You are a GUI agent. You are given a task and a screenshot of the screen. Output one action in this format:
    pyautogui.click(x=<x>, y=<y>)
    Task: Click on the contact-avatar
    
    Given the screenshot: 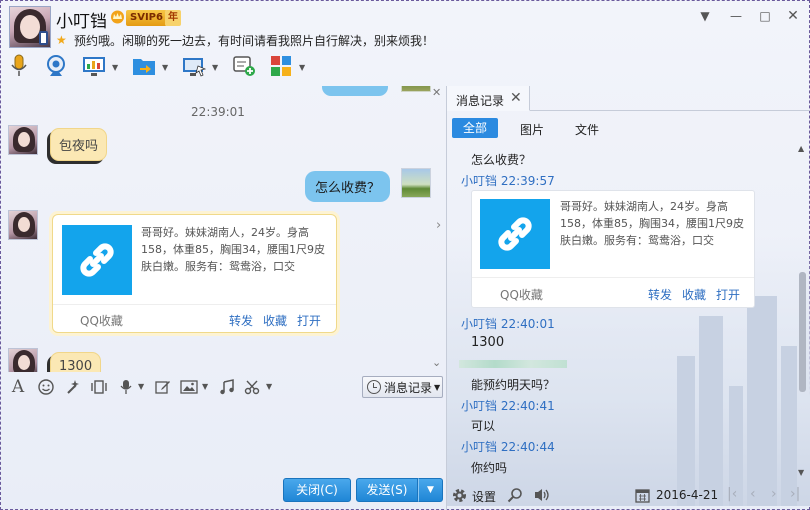 What is the action you would take?
    pyautogui.click(x=30, y=27)
    